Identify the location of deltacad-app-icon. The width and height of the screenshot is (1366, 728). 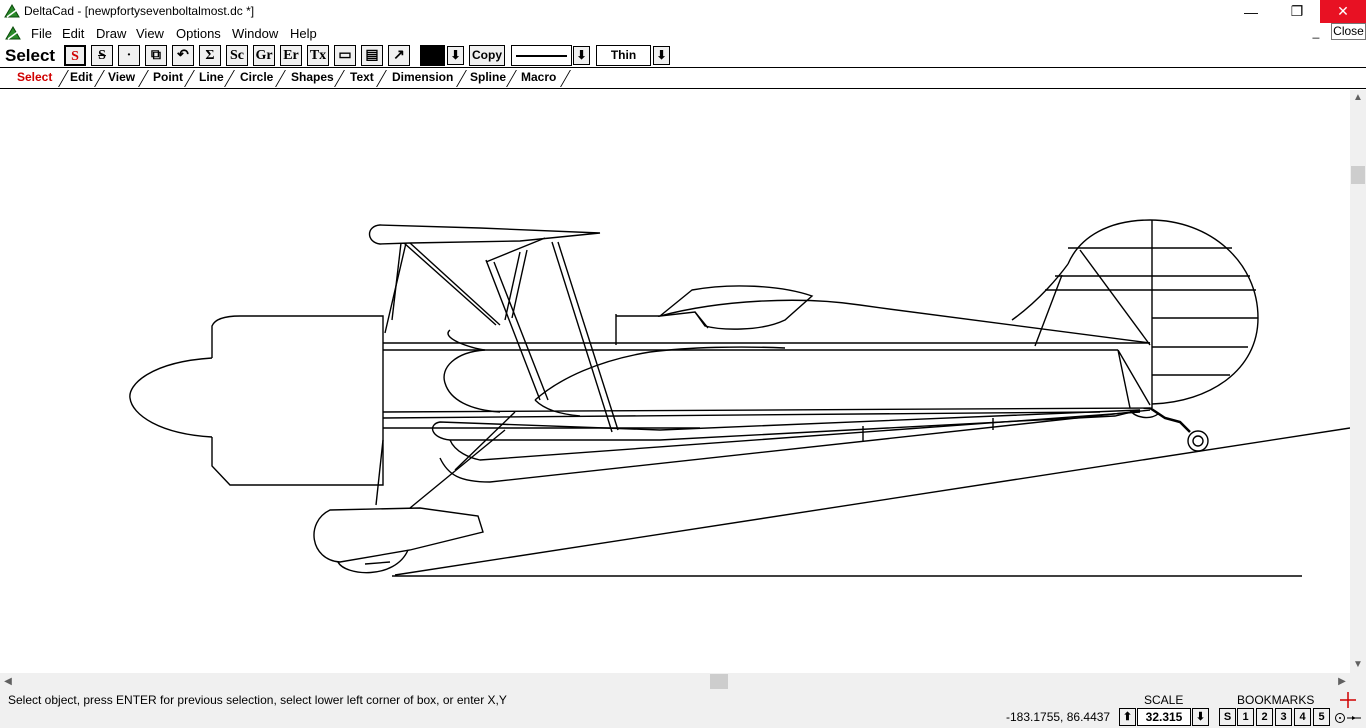
(12, 11).